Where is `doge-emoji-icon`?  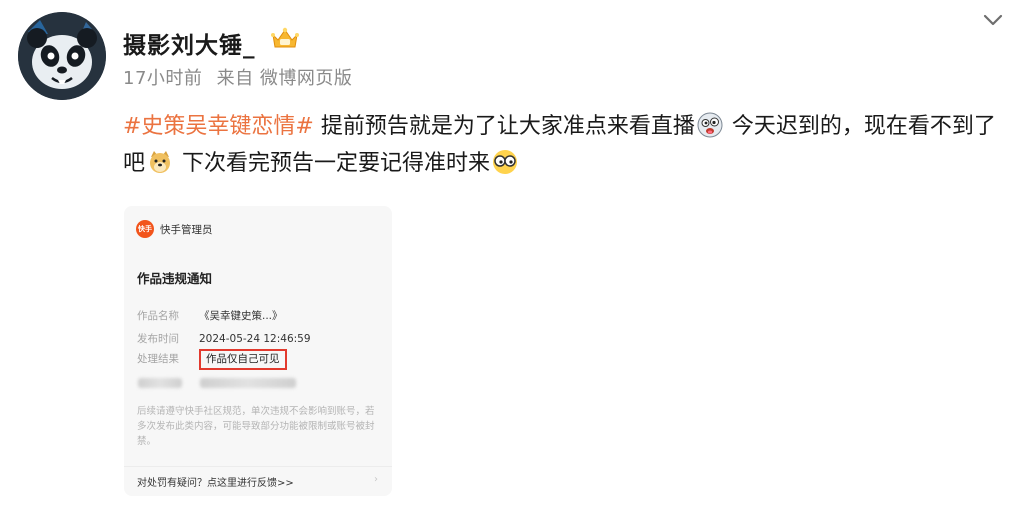 doge-emoji-icon is located at coordinates (160, 162).